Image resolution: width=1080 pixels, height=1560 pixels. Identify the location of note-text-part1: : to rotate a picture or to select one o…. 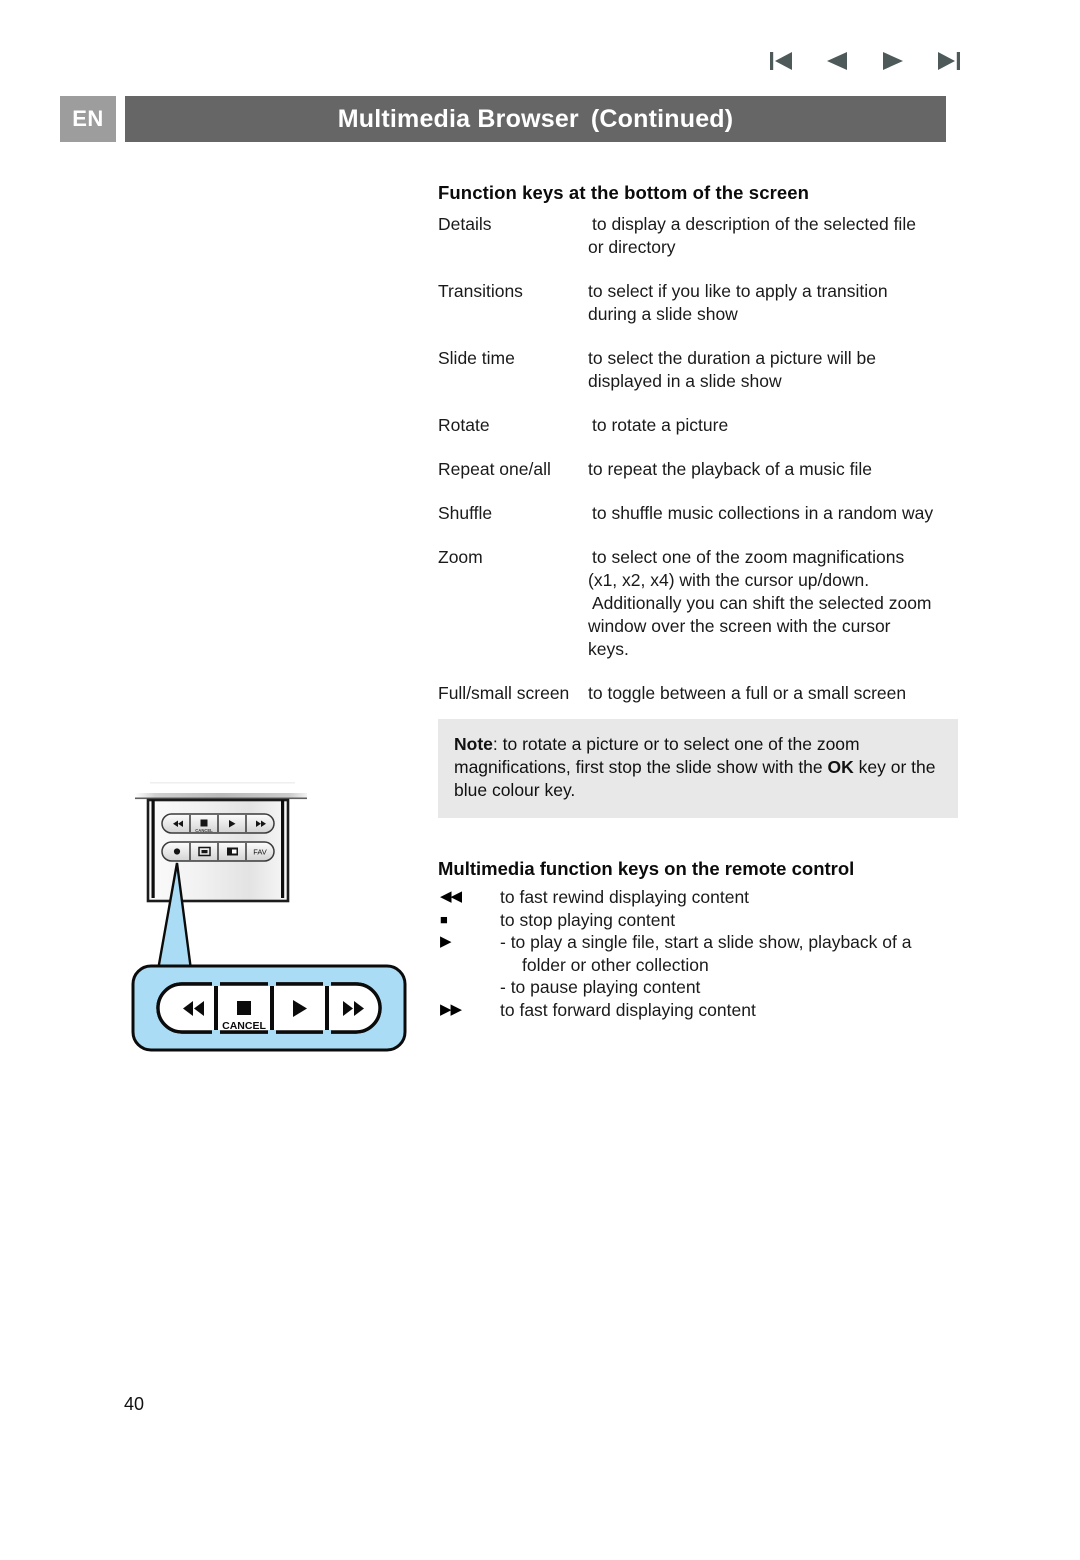
(657, 755).